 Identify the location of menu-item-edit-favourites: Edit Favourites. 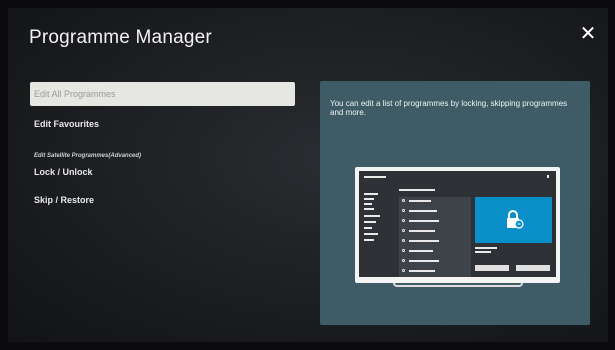
(162, 124).